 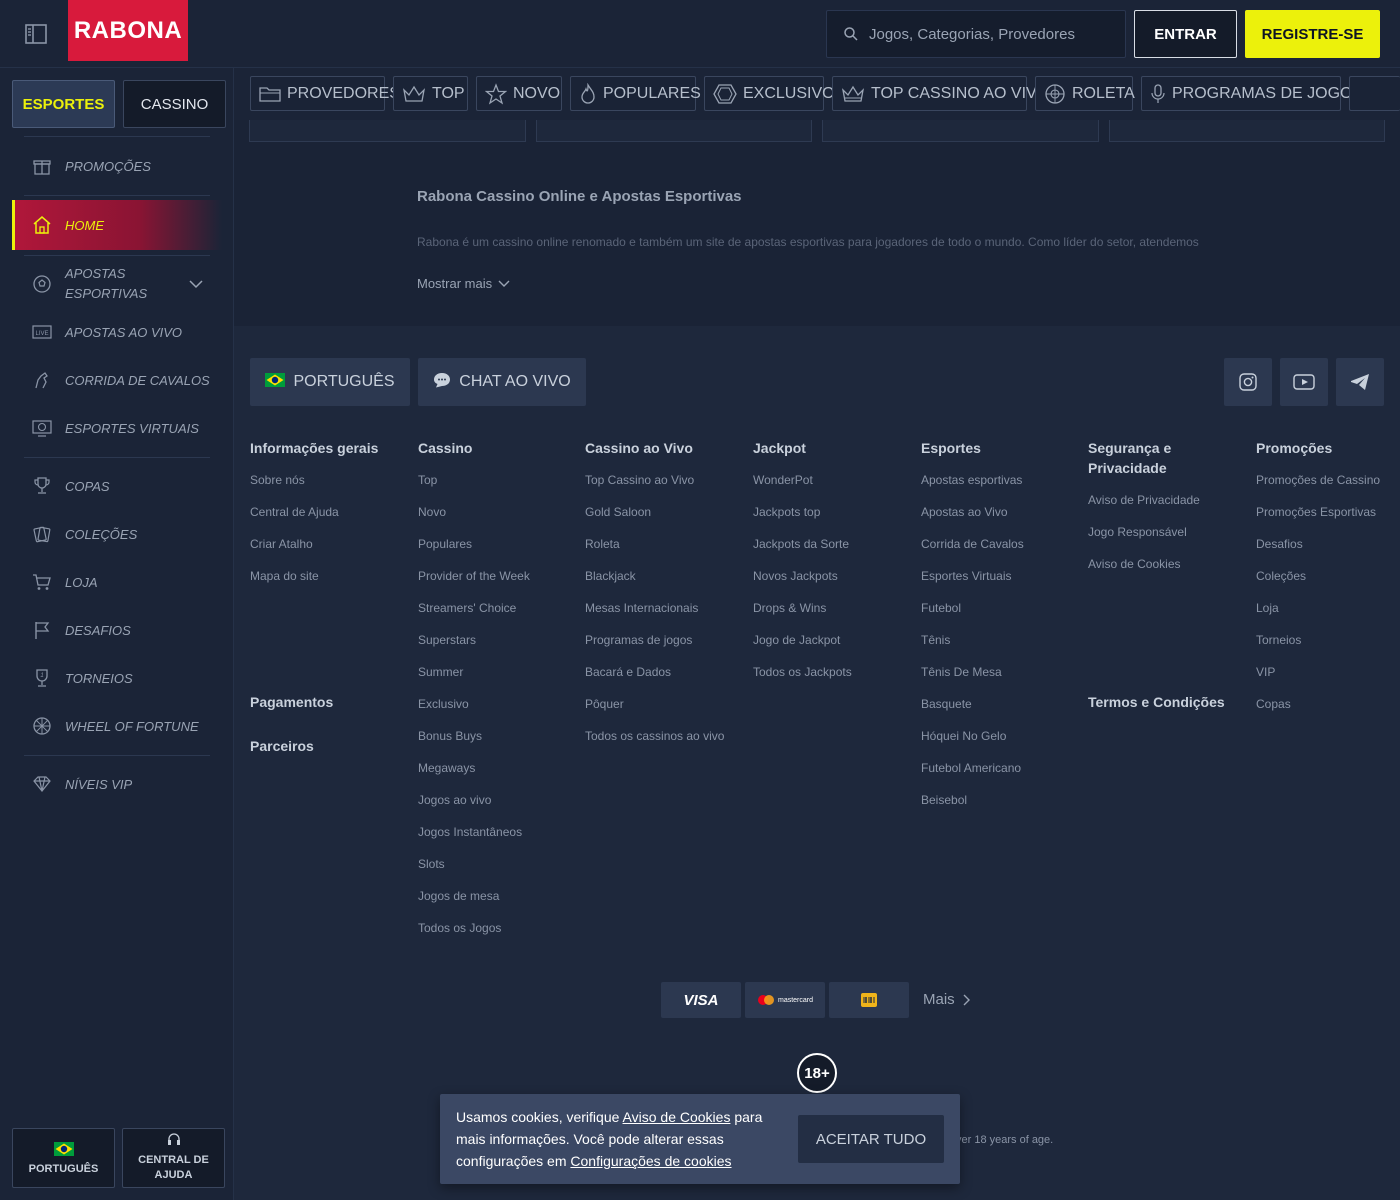 What do you see at coordinates (972, 34) in the screenshot?
I see `search-placeholder: Jogos, Categorias, Provedores` at bounding box center [972, 34].